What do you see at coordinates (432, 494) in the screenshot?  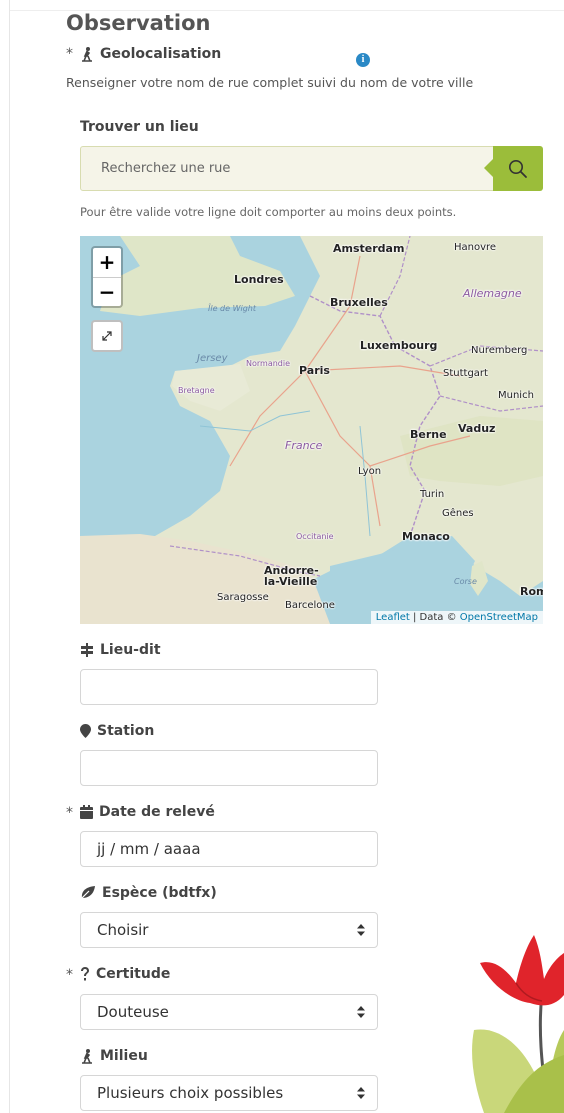 I see `map-label: Turin` at bounding box center [432, 494].